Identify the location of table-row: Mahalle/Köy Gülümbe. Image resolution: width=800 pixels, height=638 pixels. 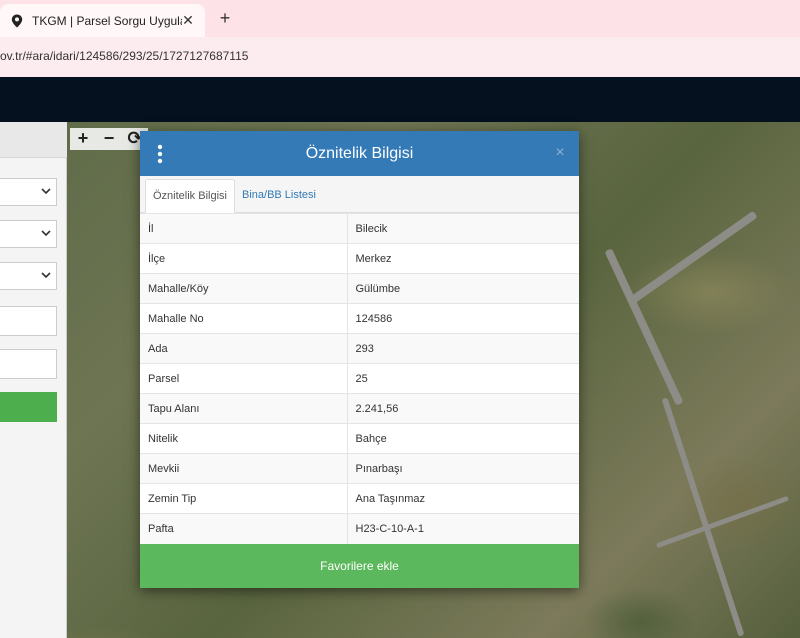
(359, 288).